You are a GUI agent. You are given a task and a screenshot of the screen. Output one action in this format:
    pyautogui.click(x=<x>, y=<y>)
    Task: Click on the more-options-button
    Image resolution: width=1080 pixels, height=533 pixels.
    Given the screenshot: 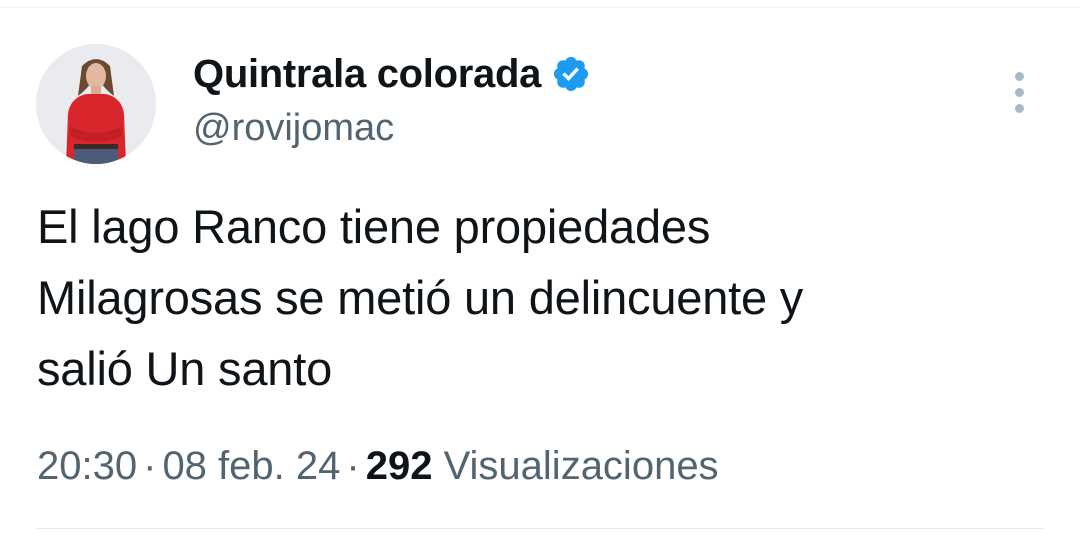 What is the action you would take?
    pyautogui.click(x=1020, y=93)
    